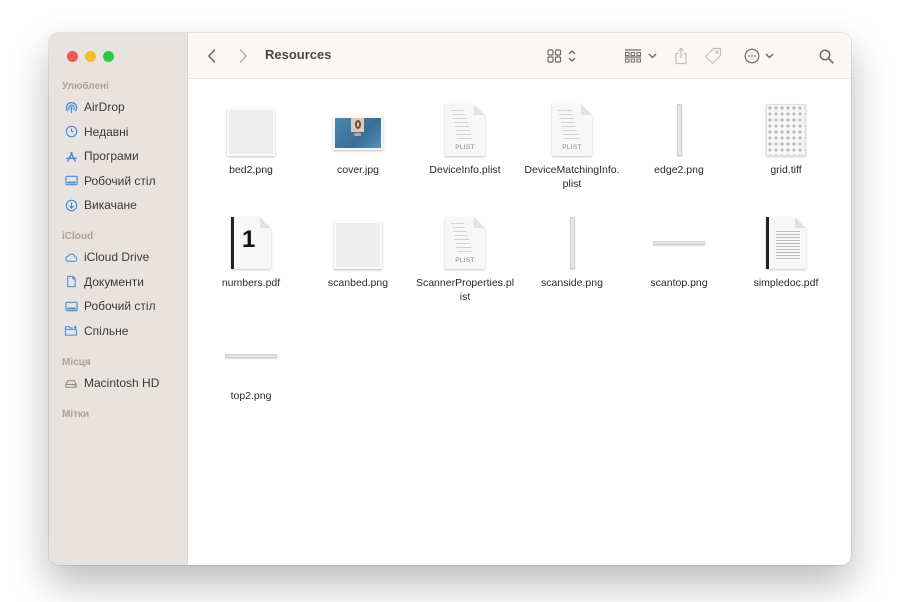 Image resolution: width=900 pixels, height=602 pixels. I want to click on sidebar-item-downloads: Викачане, so click(118, 205).